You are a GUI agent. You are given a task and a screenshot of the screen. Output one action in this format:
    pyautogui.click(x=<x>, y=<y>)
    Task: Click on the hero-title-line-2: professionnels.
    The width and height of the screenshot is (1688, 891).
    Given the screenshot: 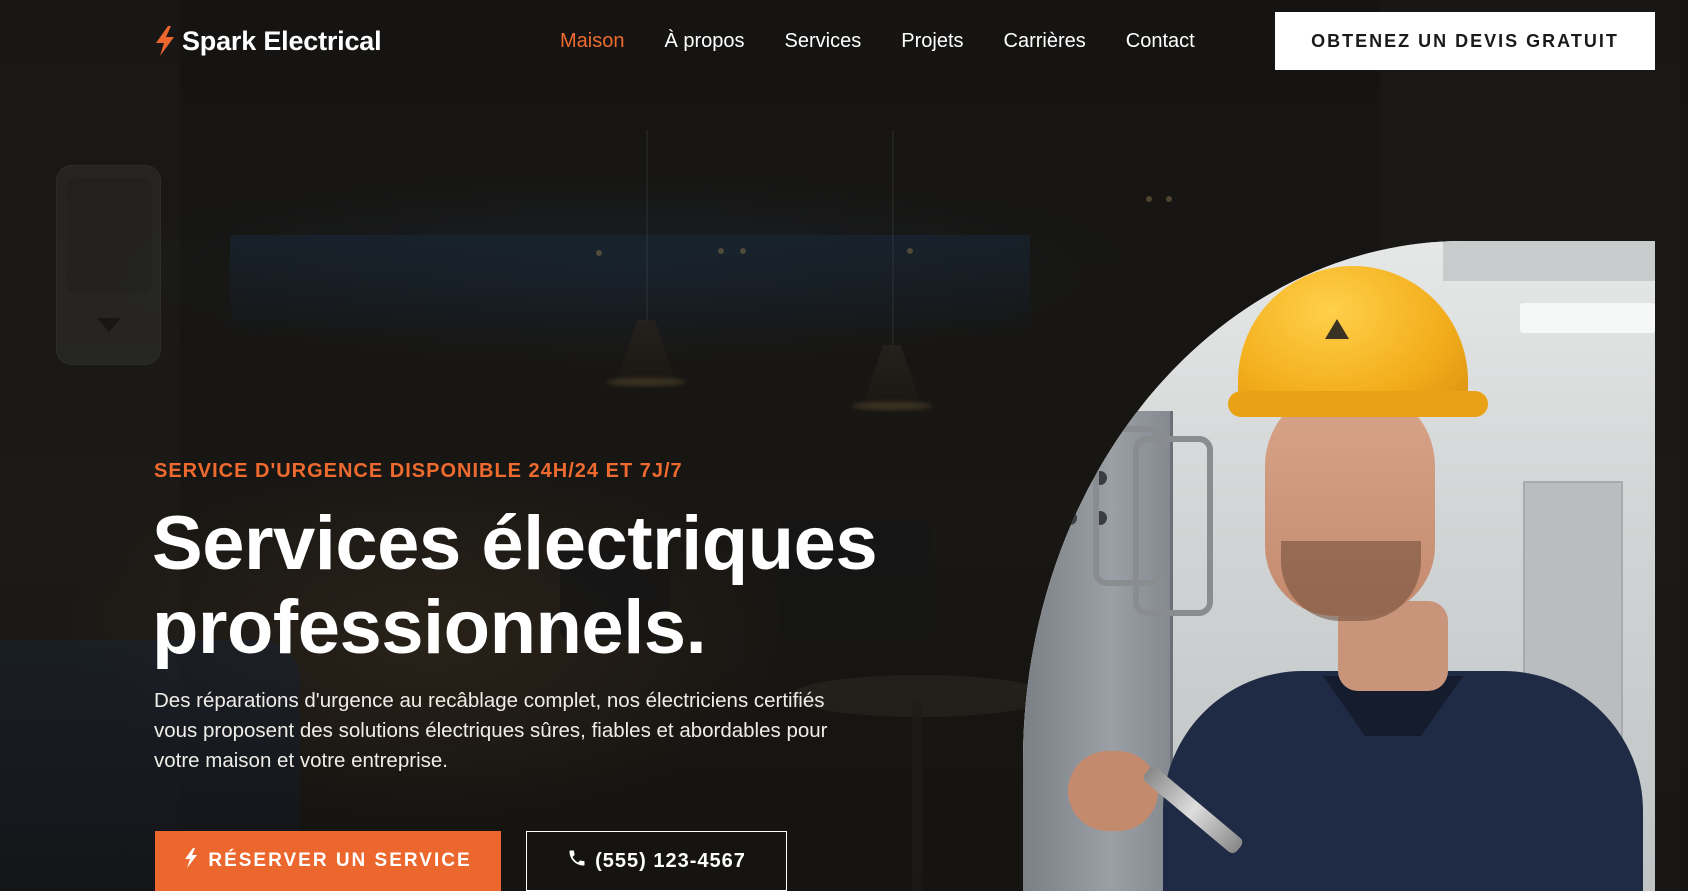 What is the action you would take?
    pyautogui.click(x=429, y=627)
    